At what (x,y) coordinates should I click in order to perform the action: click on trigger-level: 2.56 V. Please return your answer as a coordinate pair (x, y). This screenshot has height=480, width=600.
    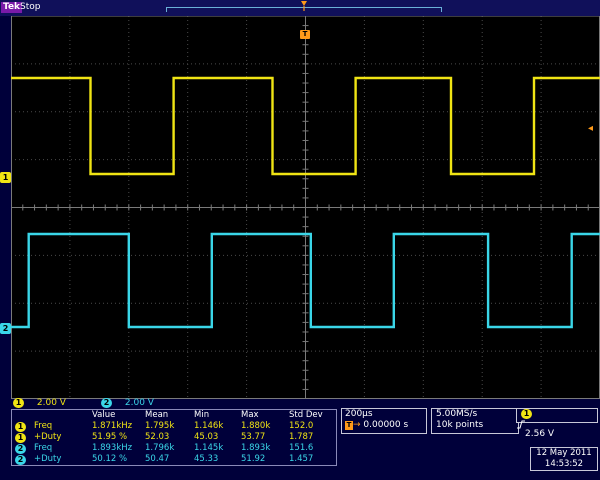
    Looking at the image, I should click on (540, 434).